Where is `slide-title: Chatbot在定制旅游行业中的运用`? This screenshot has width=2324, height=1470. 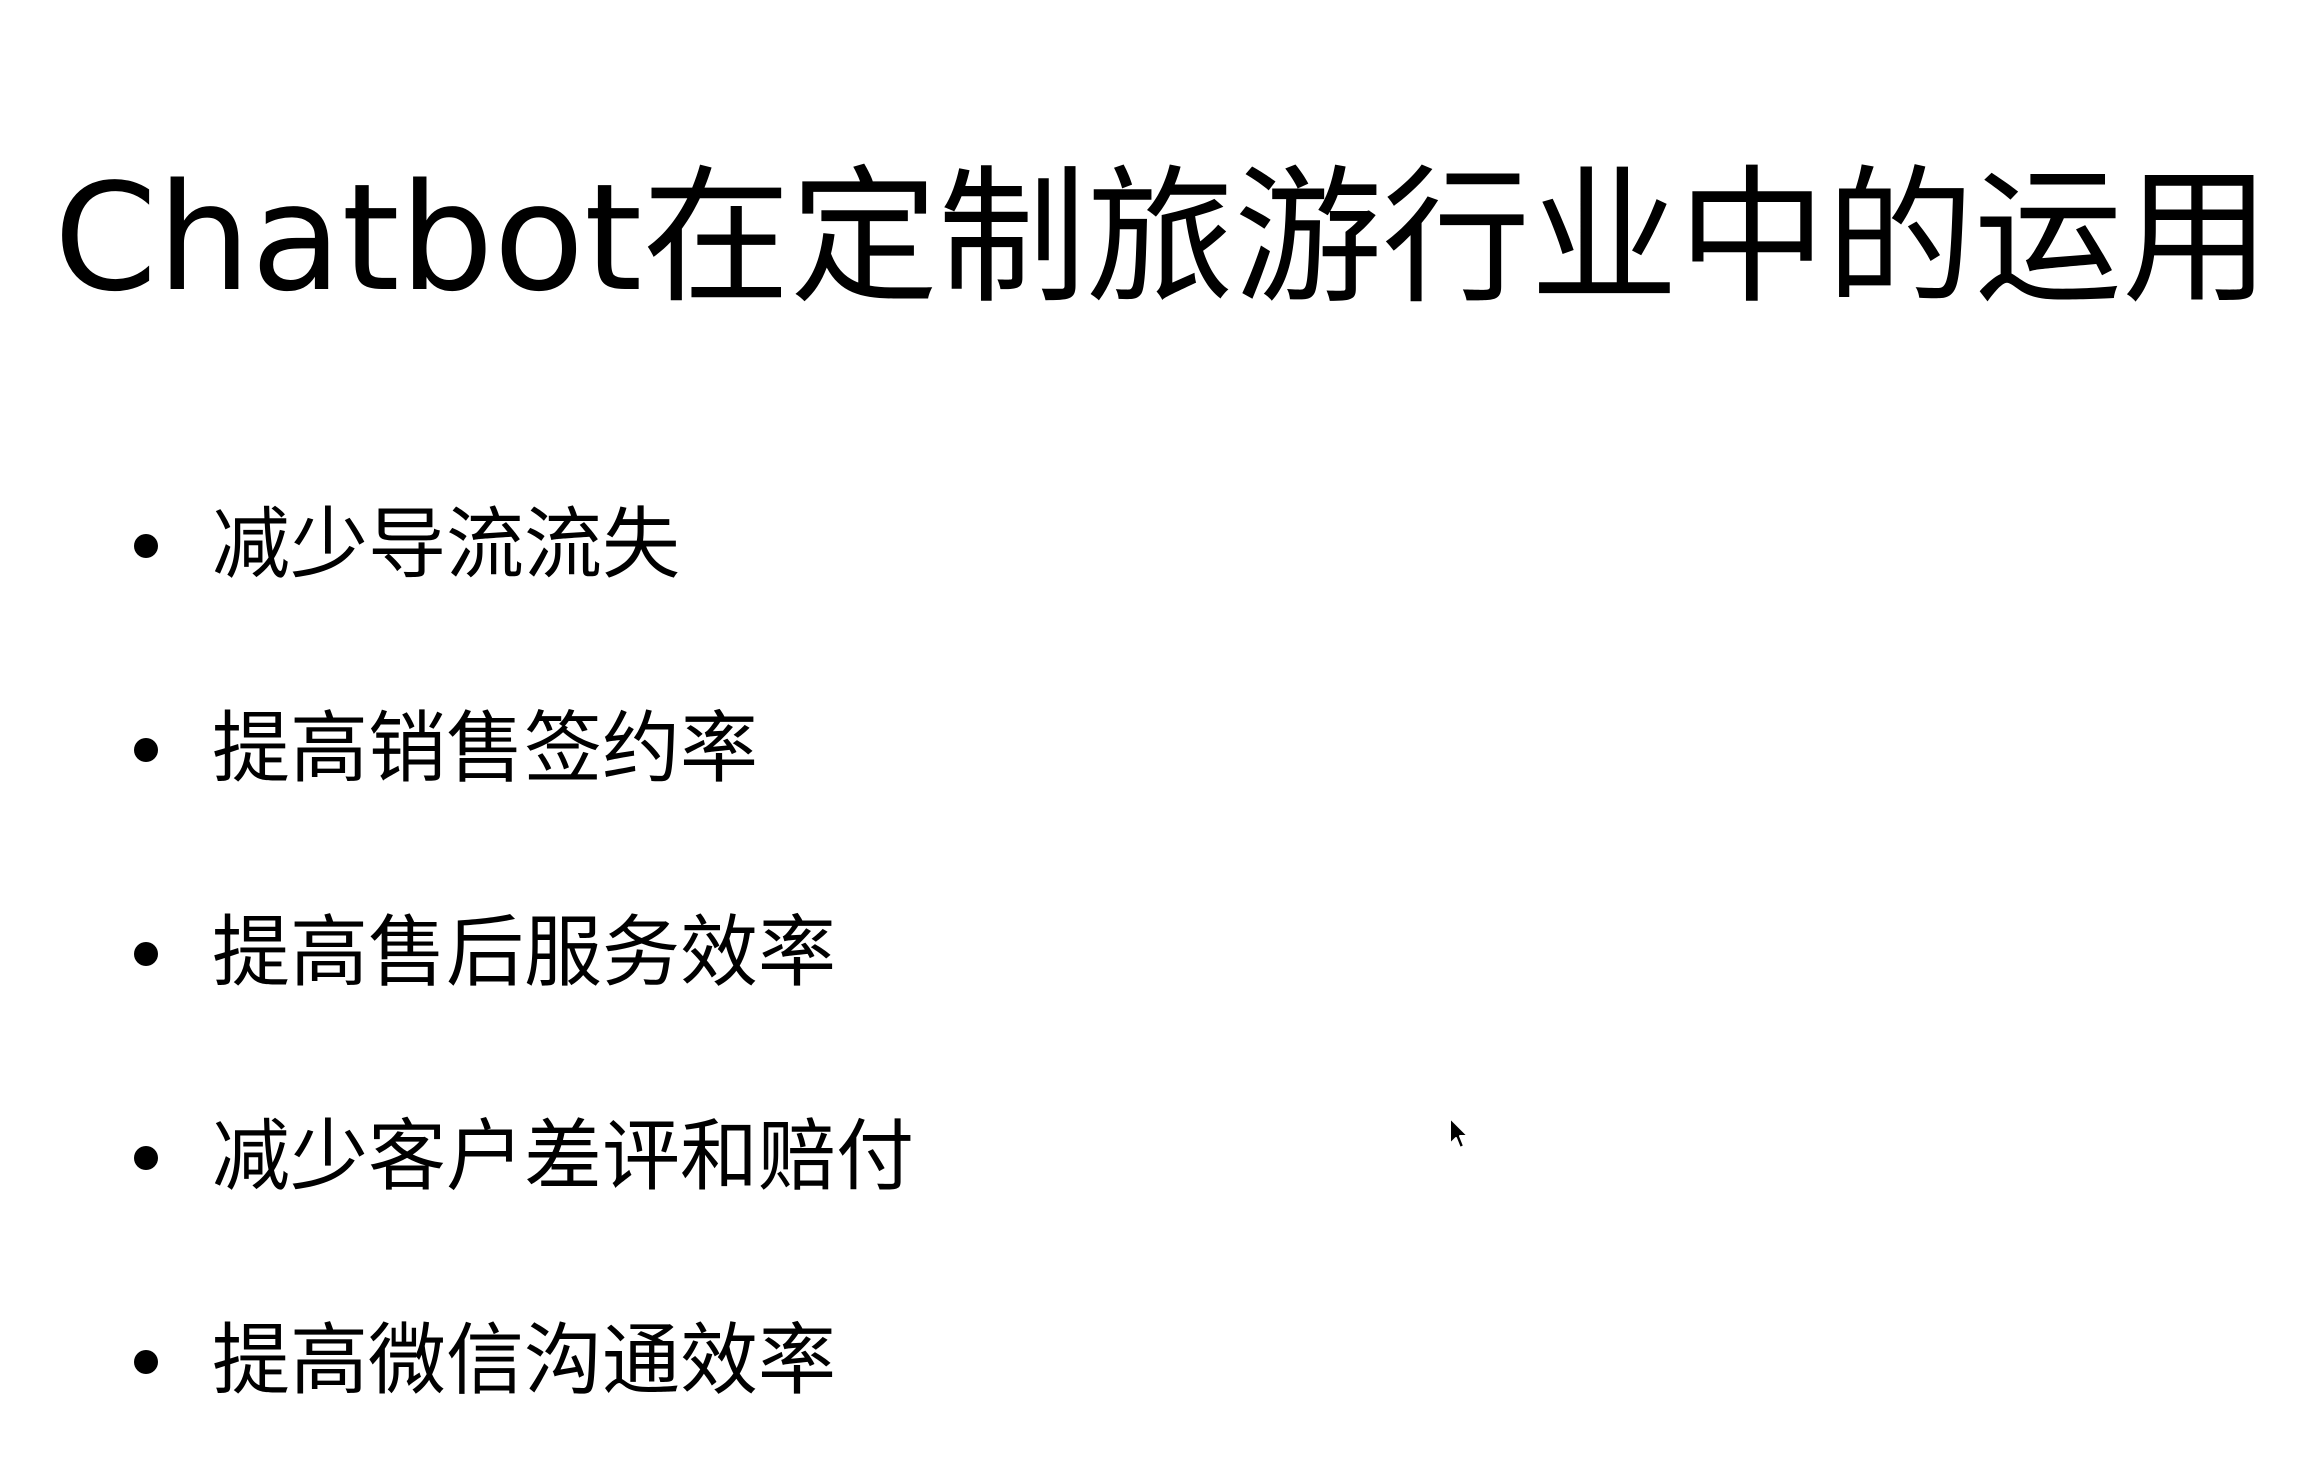 slide-title: Chatbot在定制旅游行业中的运用 is located at coordinates (1162, 238).